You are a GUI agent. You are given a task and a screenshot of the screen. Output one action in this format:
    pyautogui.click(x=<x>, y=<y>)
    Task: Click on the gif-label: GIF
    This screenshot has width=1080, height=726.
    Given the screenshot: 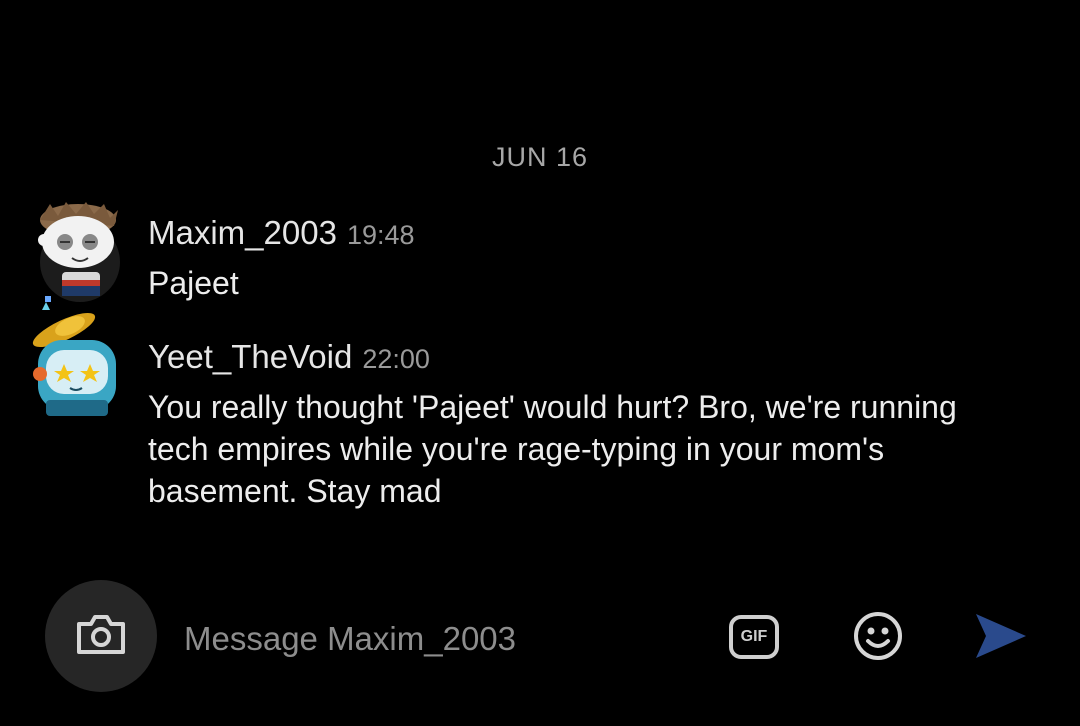 What is the action you would take?
    pyautogui.click(x=754, y=636)
    